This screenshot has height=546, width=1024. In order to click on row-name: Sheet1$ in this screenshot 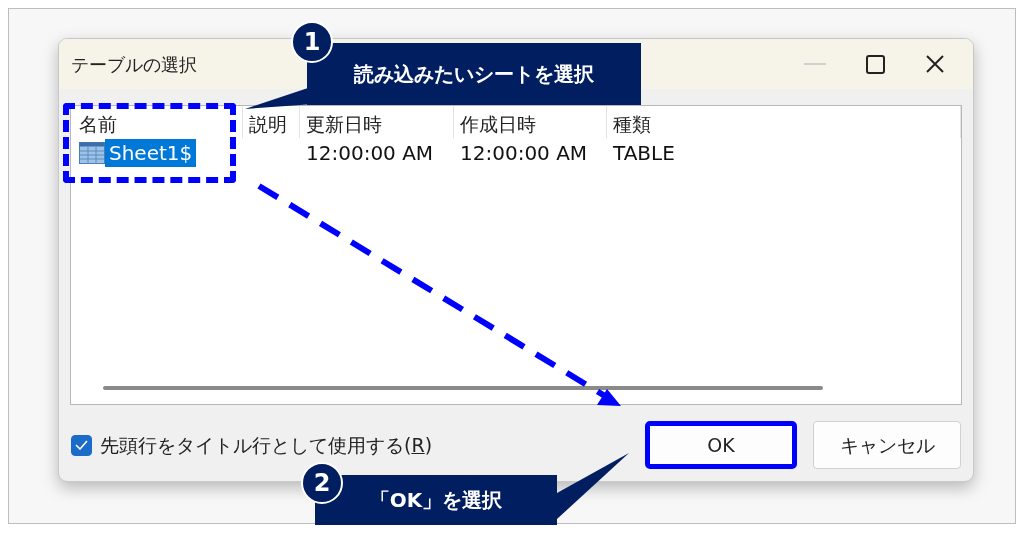, I will do `click(151, 153)`.